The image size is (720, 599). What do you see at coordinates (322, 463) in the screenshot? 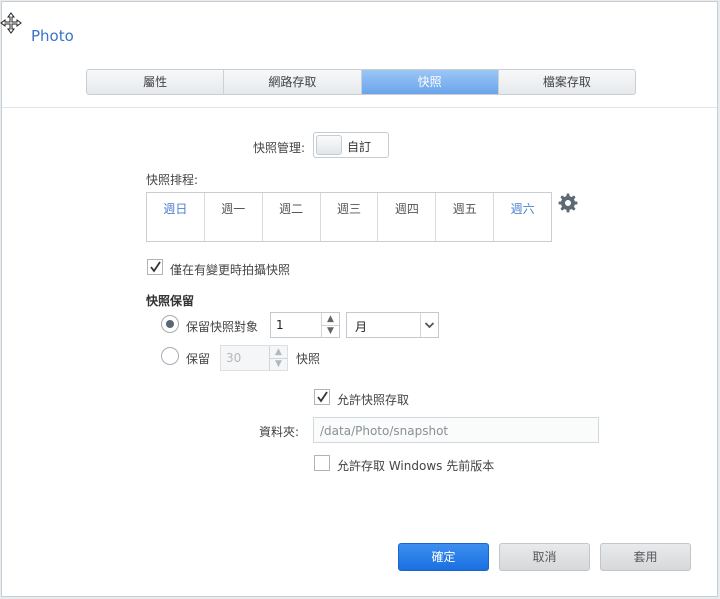
I see `windows-previous-versions-checkbox` at bounding box center [322, 463].